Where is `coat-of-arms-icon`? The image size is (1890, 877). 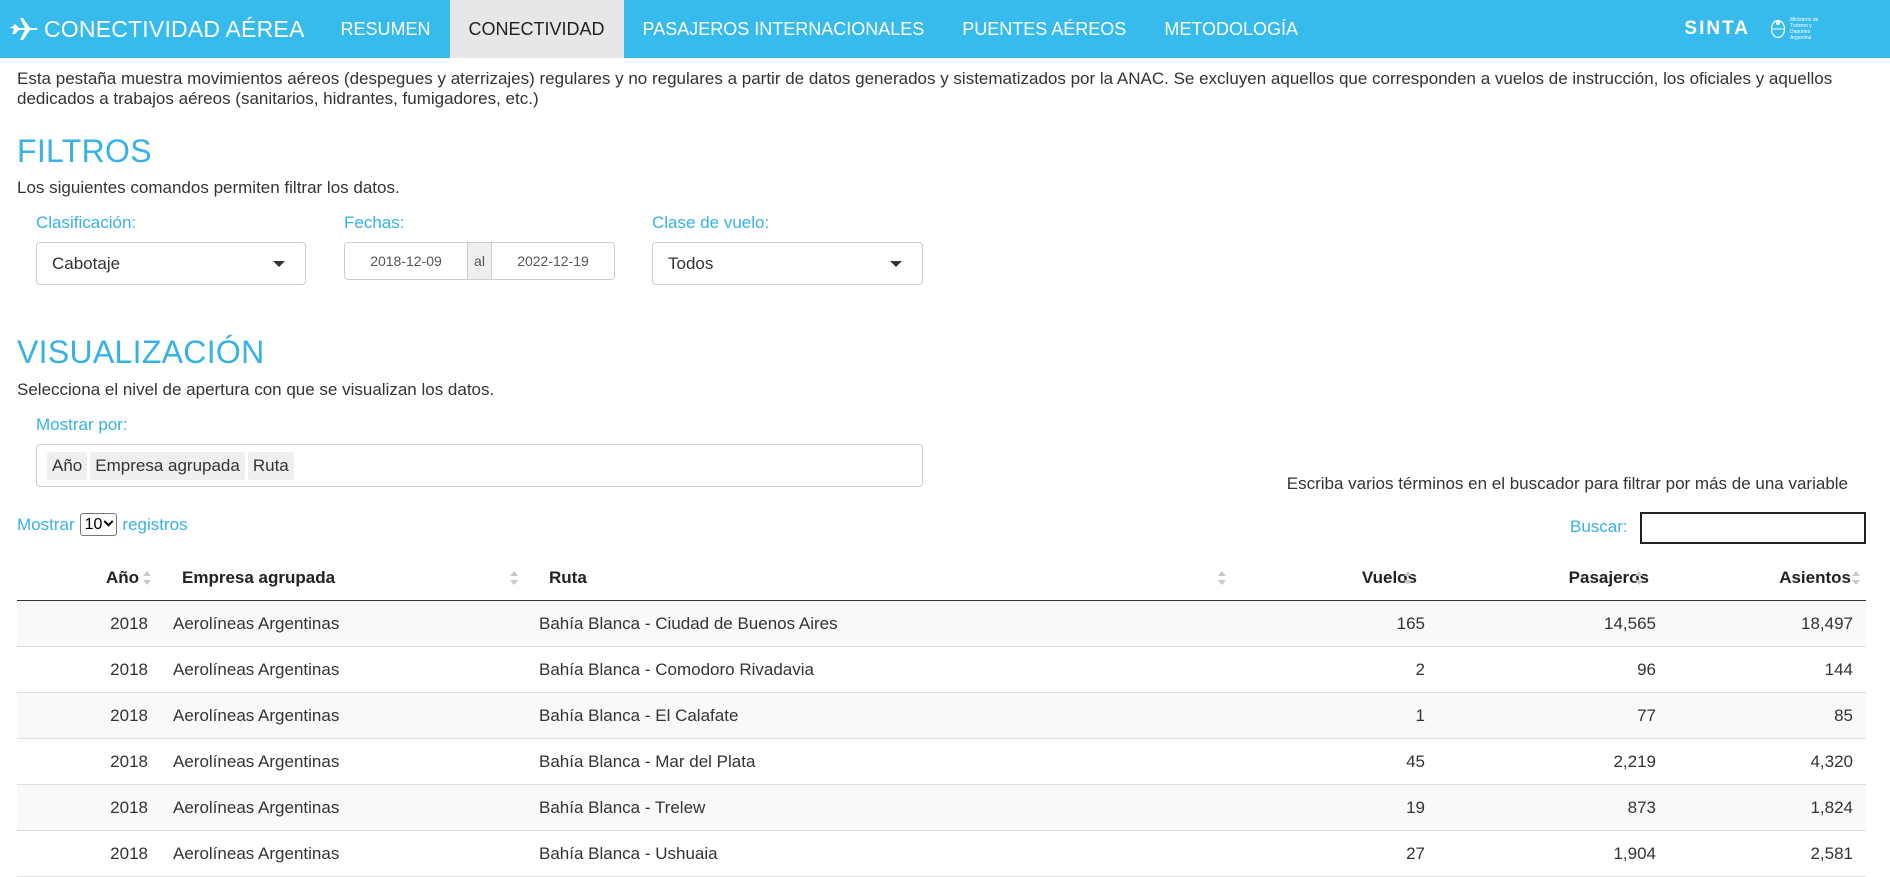 coat-of-arms-icon is located at coordinates (1778, 29).